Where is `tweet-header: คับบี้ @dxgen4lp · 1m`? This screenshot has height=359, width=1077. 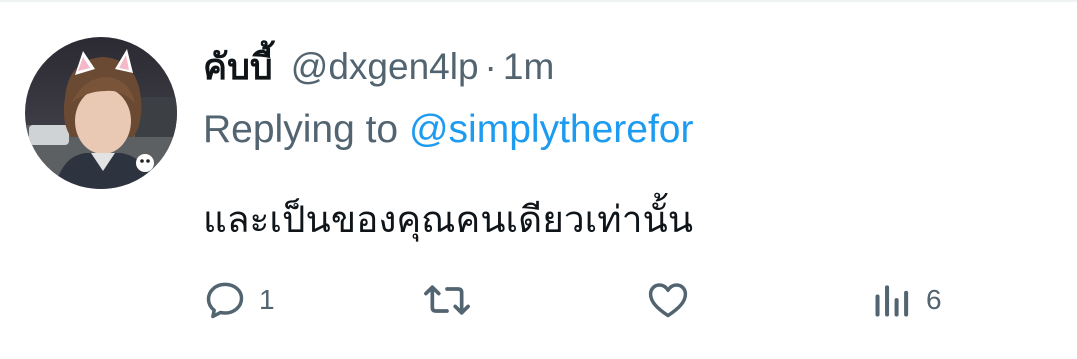
tweet-header: คับบี้ @dxgen4lp · 1m is located at coordinates (378, 66).